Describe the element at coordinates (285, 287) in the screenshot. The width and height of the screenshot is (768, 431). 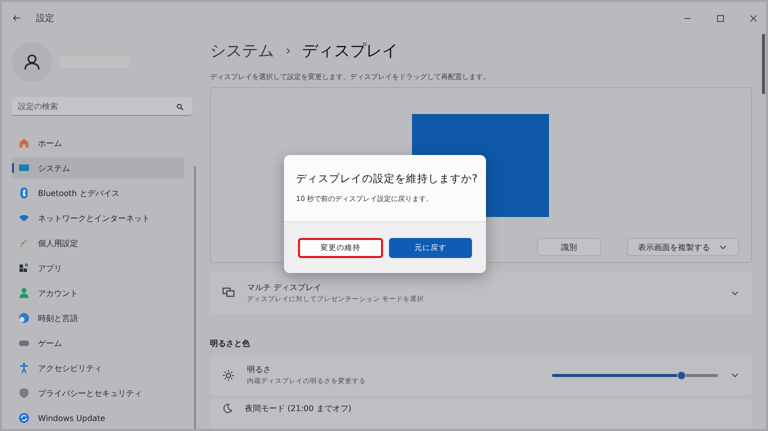
I see `card-title: マルチ ディスプレイ` at that location.